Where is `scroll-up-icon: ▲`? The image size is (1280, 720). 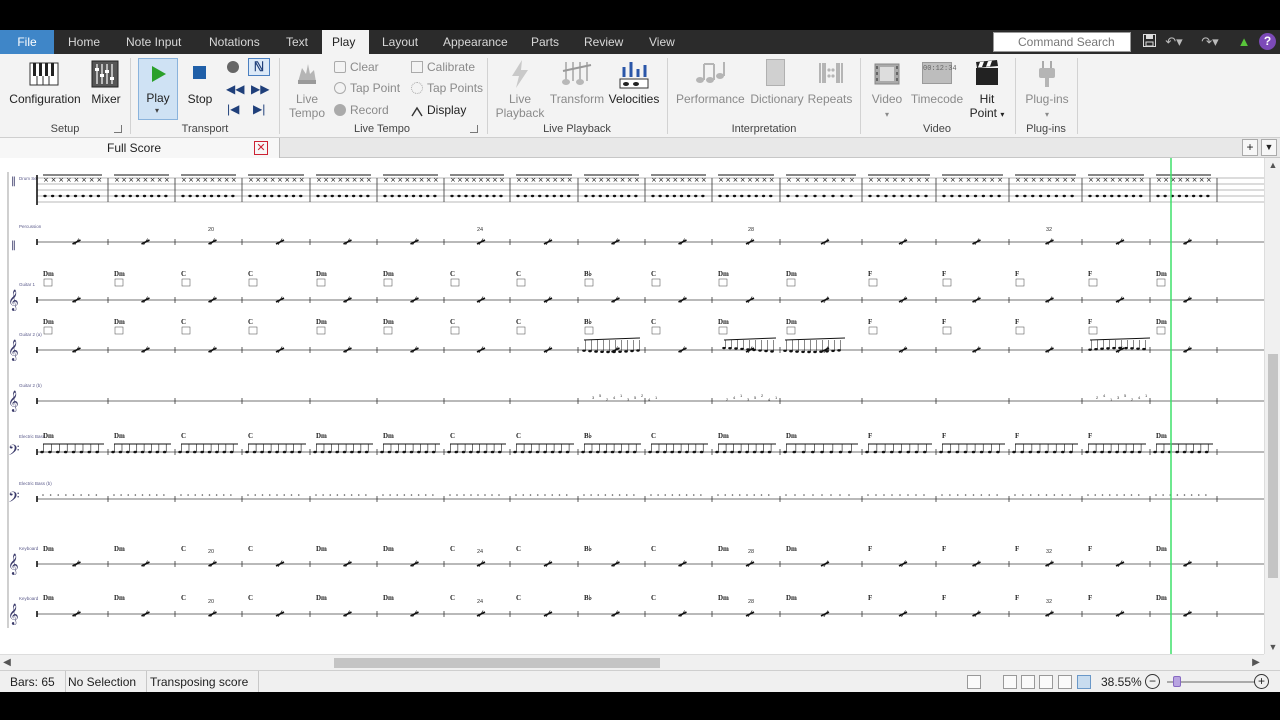 scroll-up-icon: ▲ is located at coordinates (1272, 165).